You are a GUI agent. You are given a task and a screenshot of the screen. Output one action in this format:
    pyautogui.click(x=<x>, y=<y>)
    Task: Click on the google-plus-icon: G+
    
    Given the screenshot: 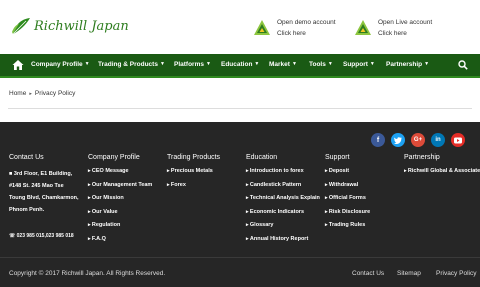 What is the action you would take?
    pyautogui.click(x=418, y=140)
    